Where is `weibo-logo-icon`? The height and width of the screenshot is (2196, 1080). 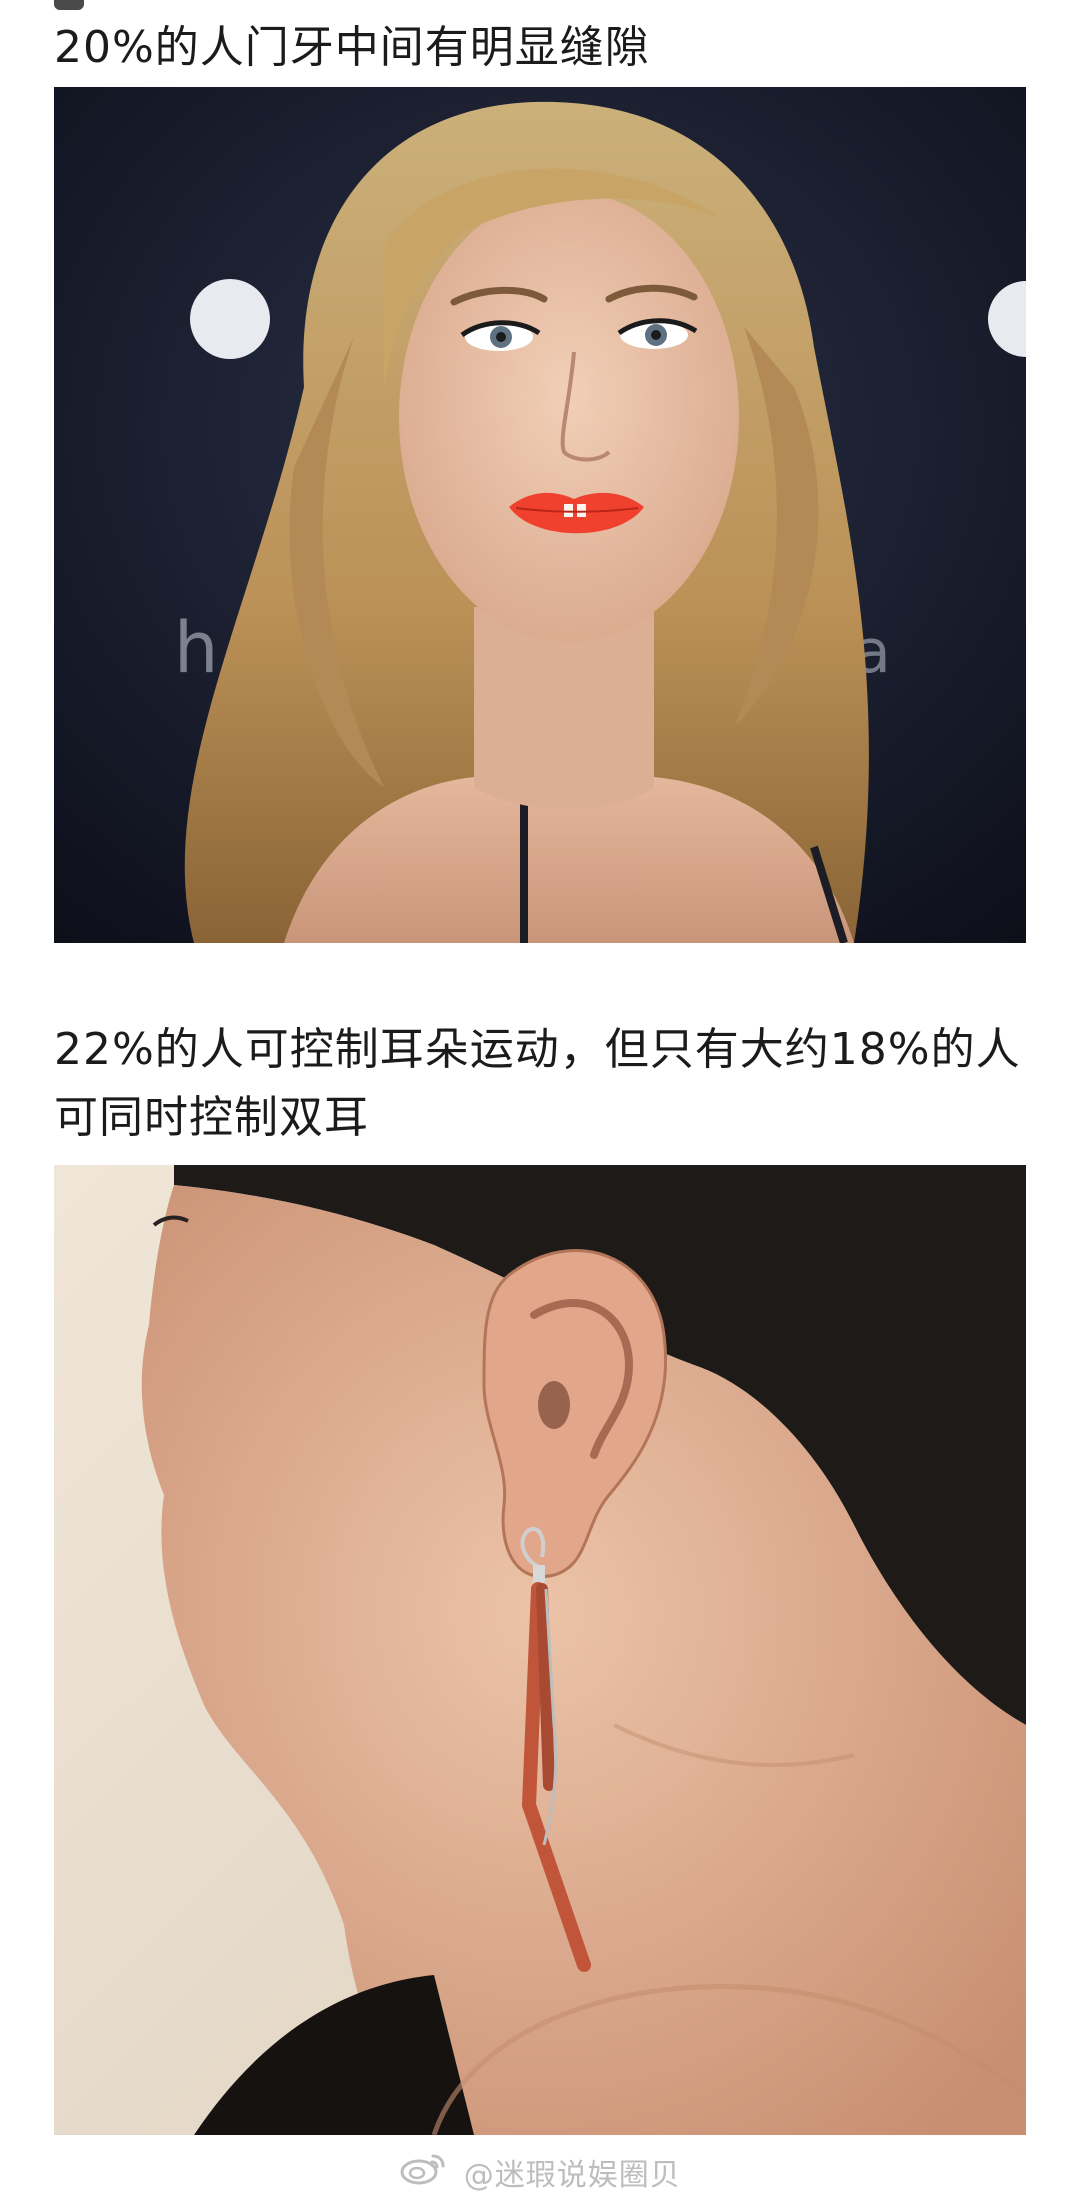
weibo-logo-icon is located at coordinates (423, 2172).